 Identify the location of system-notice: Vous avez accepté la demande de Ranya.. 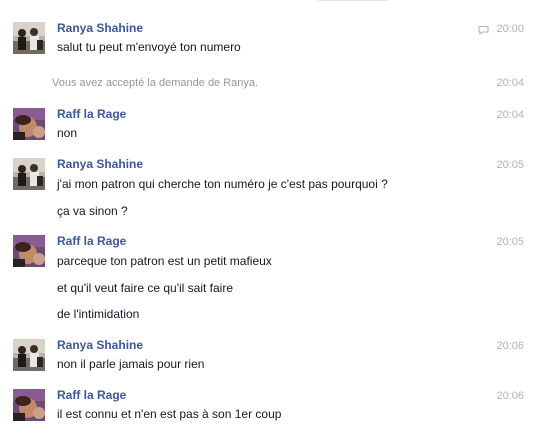
(155, 83).